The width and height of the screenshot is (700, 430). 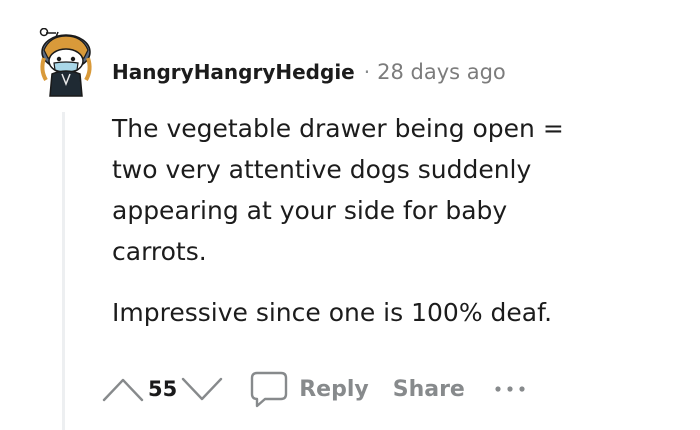 I want to click on more-options-button, so click(x=510, y=389).